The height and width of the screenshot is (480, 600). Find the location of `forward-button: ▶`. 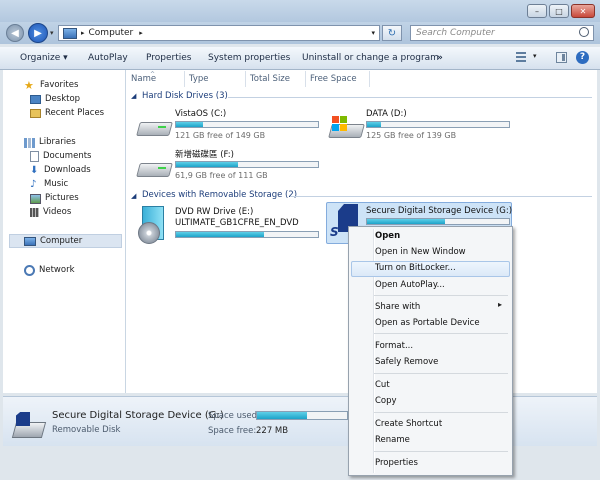

forward-button: ▶ is located at coordinates (38, 33).